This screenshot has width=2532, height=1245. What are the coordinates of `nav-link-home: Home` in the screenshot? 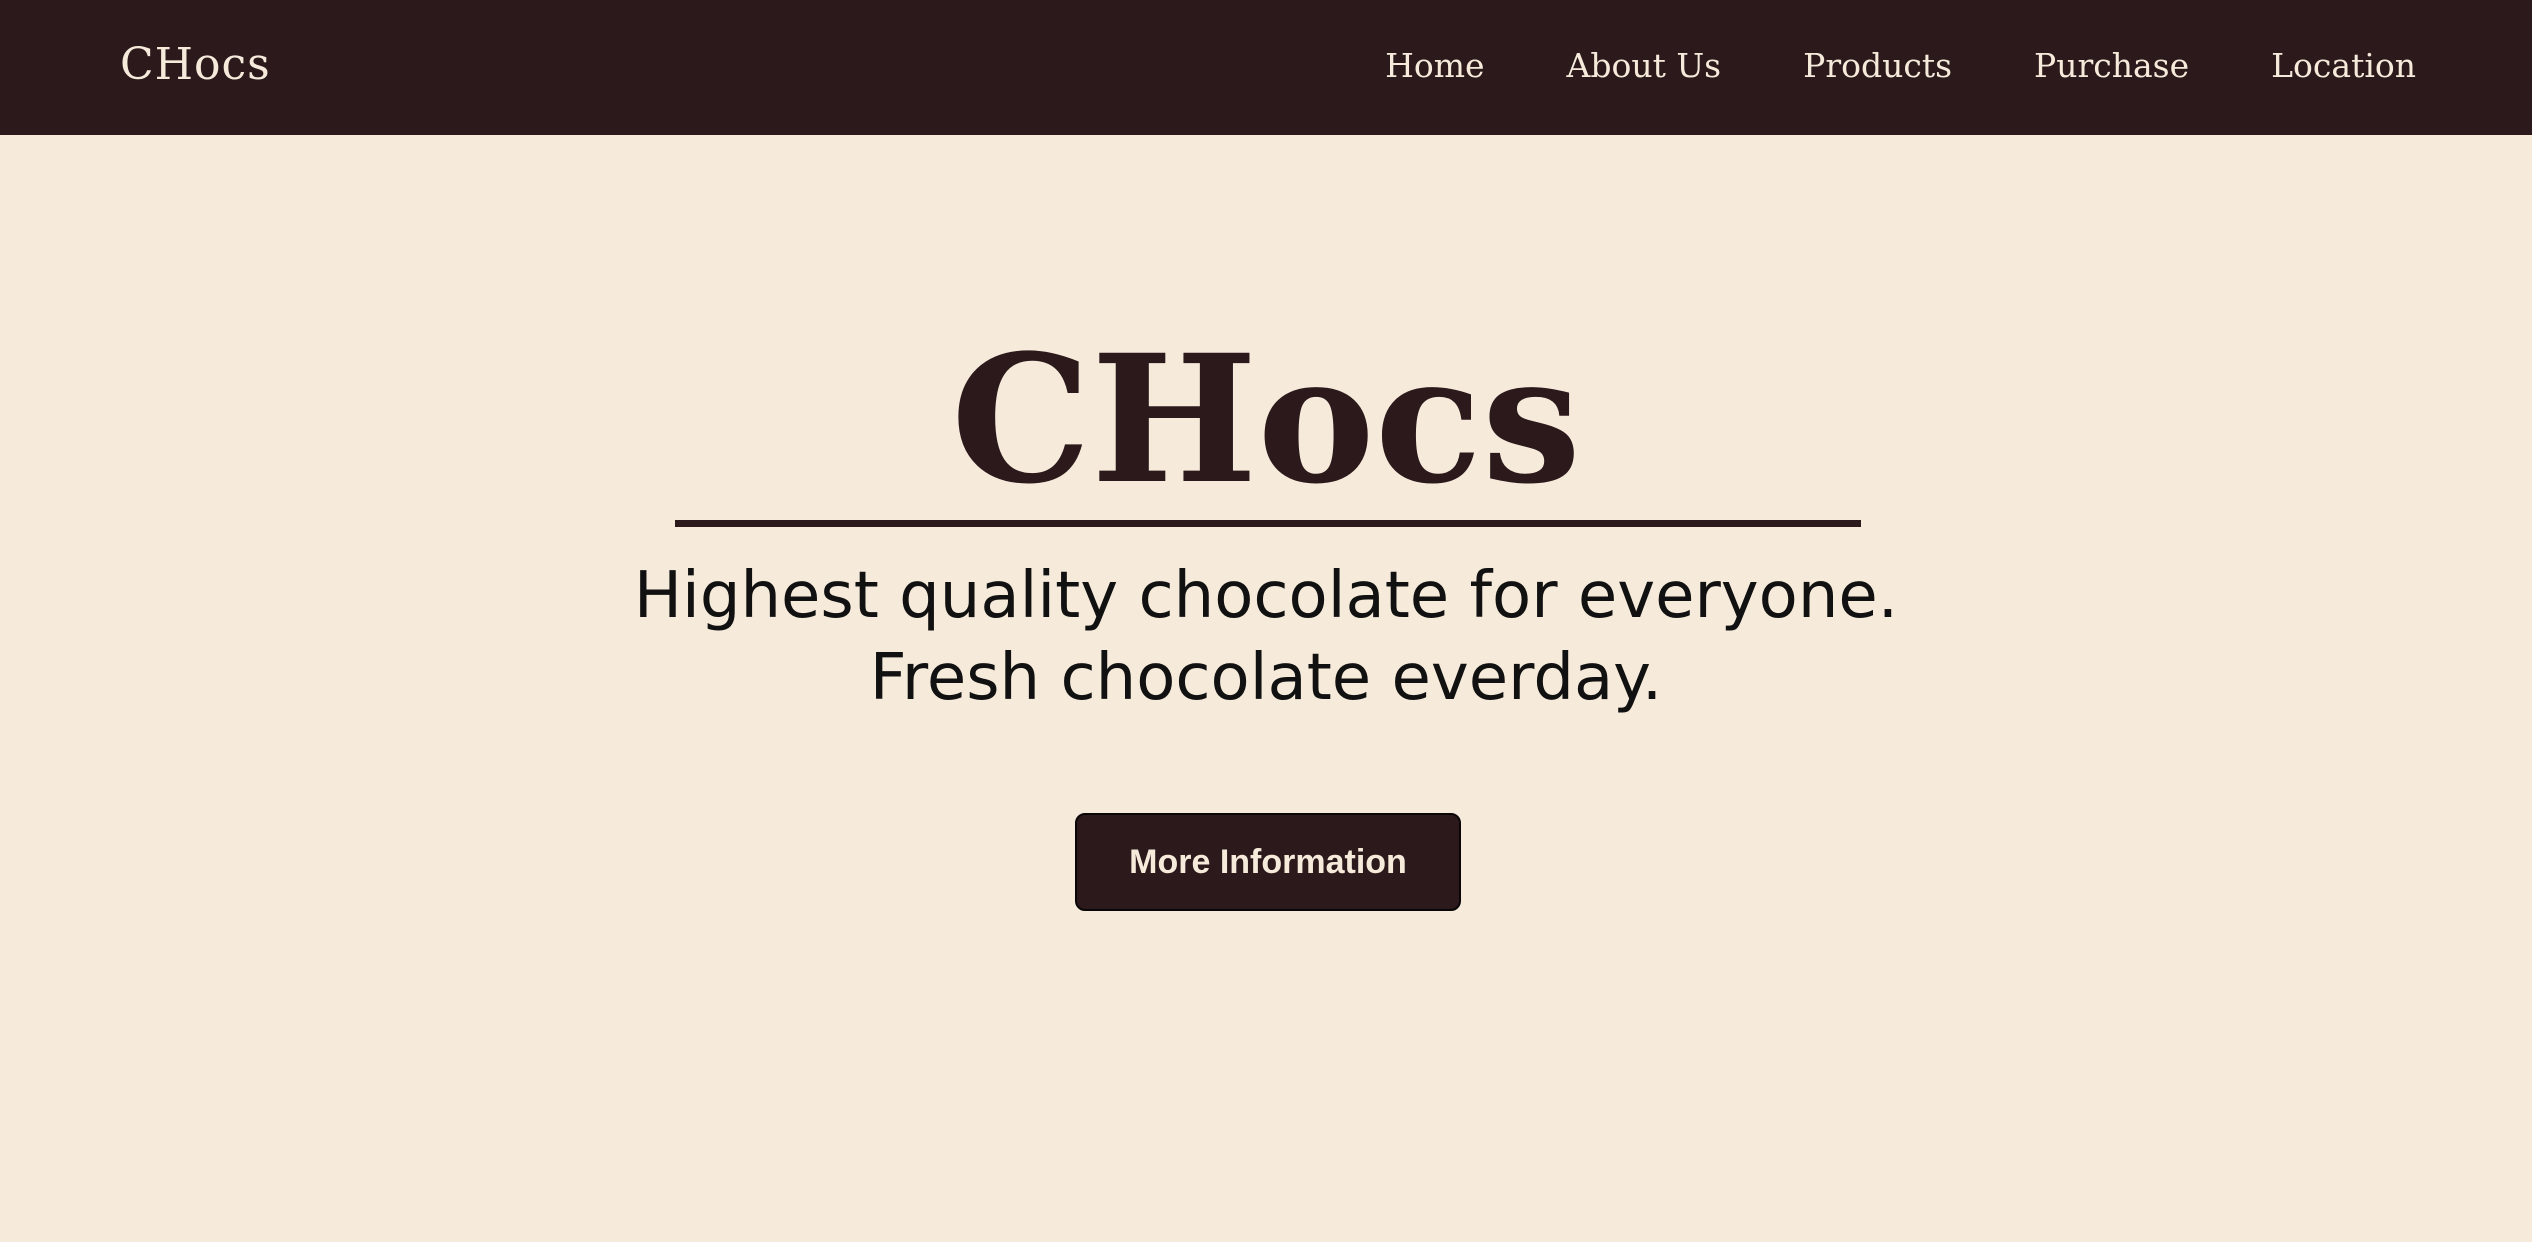 It's located at (1434, 65).